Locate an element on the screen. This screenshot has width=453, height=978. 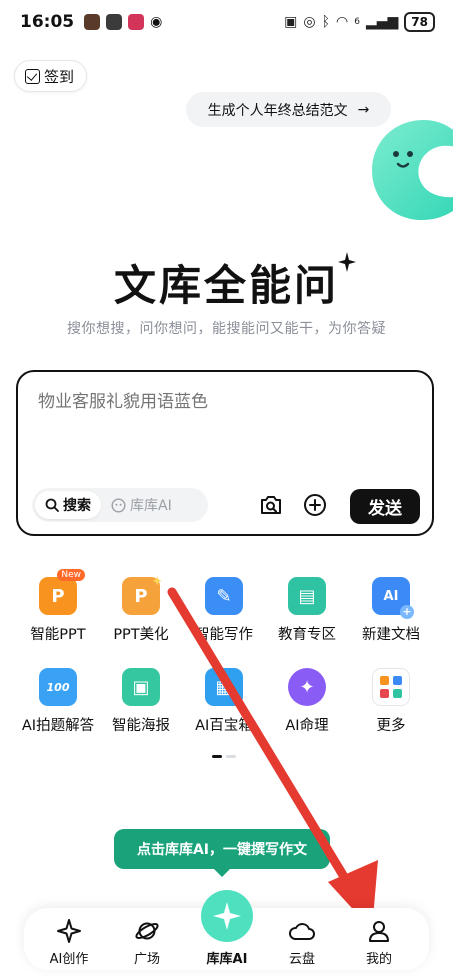
battery-indicator: 78 is located at coordinates (419, 22).